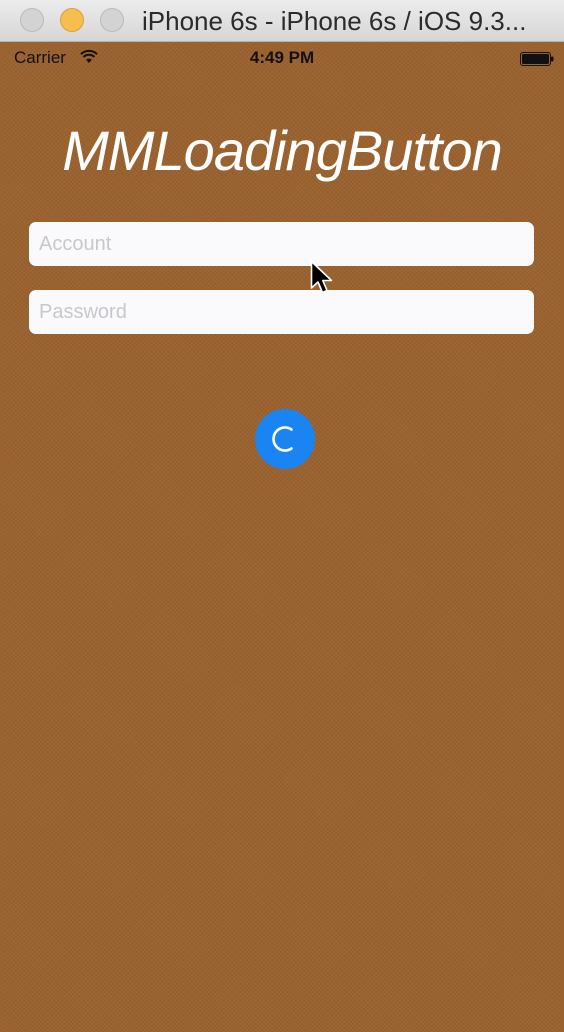  What do you see at coordinates (281, 312) in the screenshot?
I see `password-input` at bounding box center [281, 312].